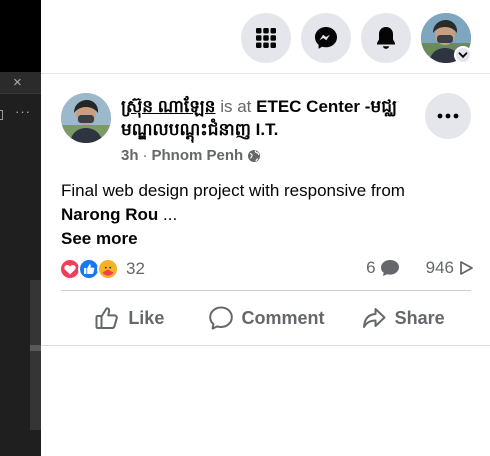  I want to click on scrollbar, so click(35, 355).